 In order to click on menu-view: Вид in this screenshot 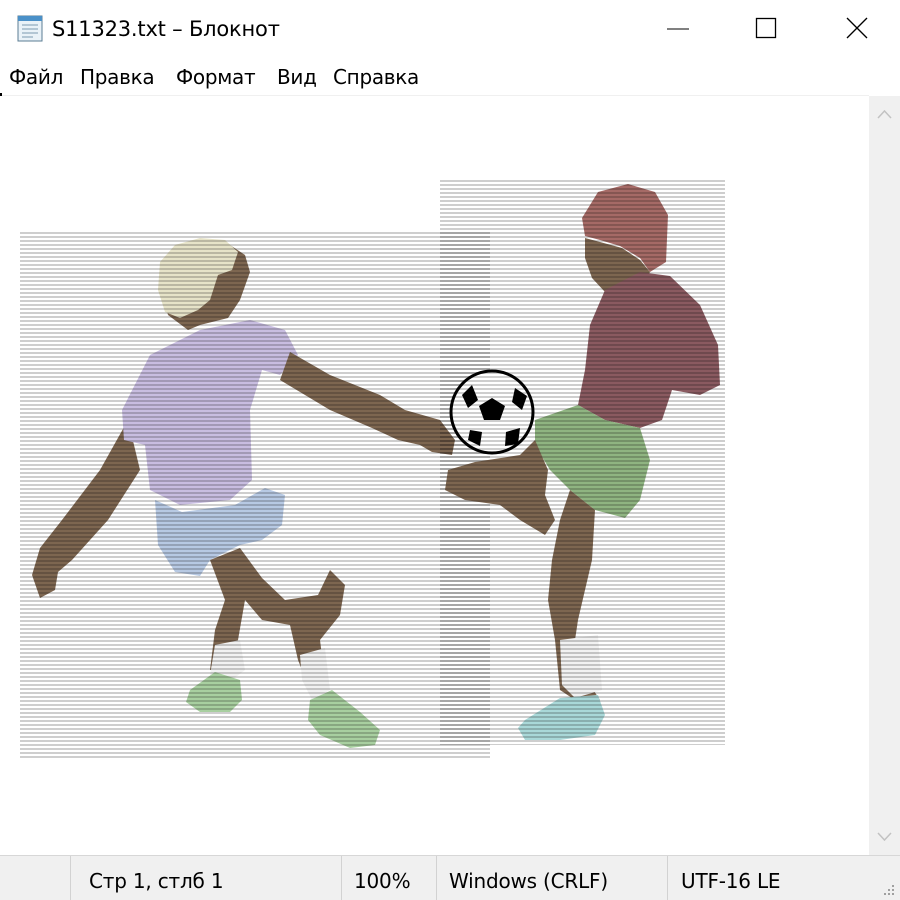, I will do `click(297, 77)`.